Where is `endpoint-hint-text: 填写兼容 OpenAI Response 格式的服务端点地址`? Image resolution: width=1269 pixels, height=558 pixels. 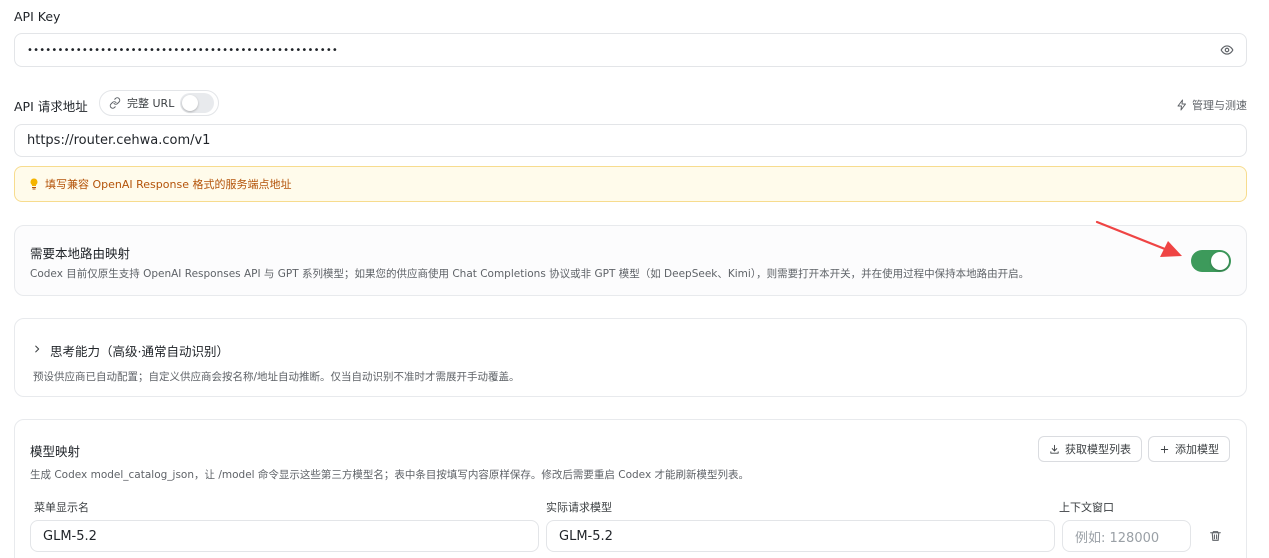
endpoint-hint-text: 填写兼容 OpenAI Response 格式的服务端点地址 is located at coordinates (168, 184).